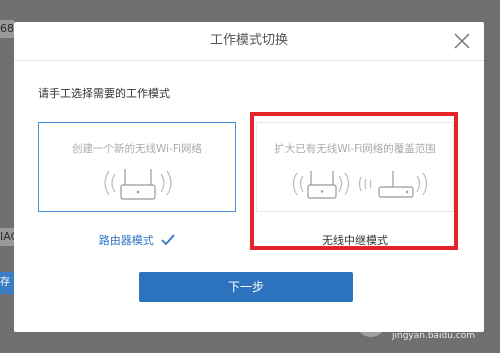  Describe the element at coordinates (168, 241) in the screenshot. I see `checkmark-icon` at that location.